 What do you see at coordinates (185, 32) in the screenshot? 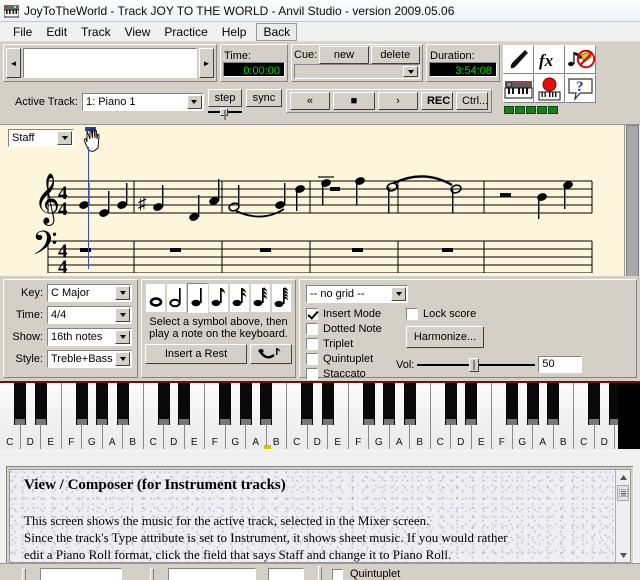
I see `menu-practice: Practice` at bounding box center [185, 32].